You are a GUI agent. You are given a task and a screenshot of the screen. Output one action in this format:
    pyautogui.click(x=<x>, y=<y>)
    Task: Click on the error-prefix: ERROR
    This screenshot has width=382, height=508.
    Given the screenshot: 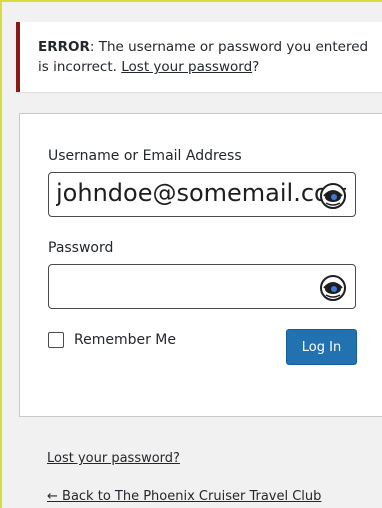 What is the action you would take?
    pyautogui.click(x=64, y=47)
    